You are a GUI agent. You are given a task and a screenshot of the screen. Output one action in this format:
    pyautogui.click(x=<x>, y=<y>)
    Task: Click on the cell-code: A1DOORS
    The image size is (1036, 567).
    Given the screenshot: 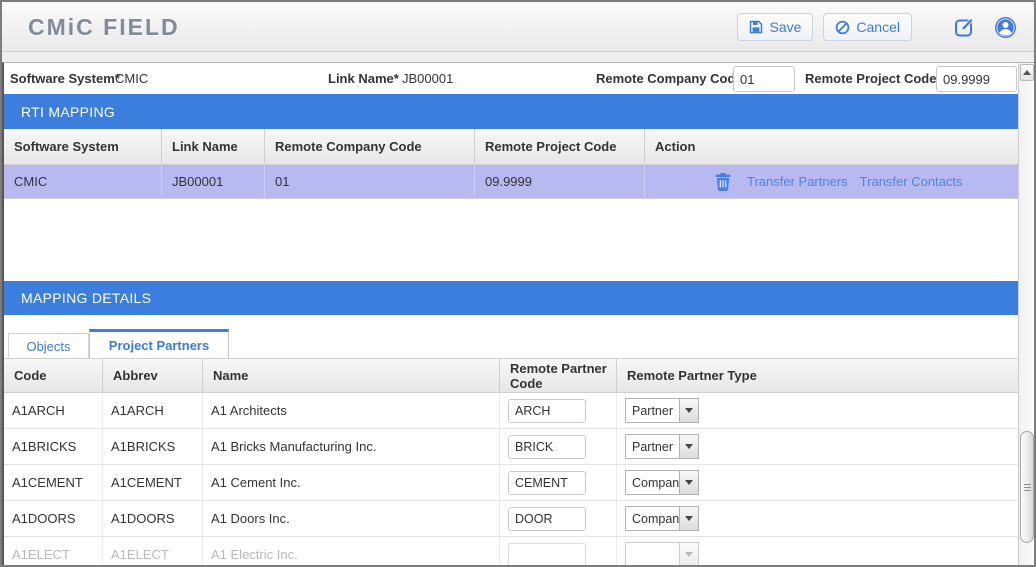 What is the action you would take?
    pyautogui.click(x=53, y=518)
    